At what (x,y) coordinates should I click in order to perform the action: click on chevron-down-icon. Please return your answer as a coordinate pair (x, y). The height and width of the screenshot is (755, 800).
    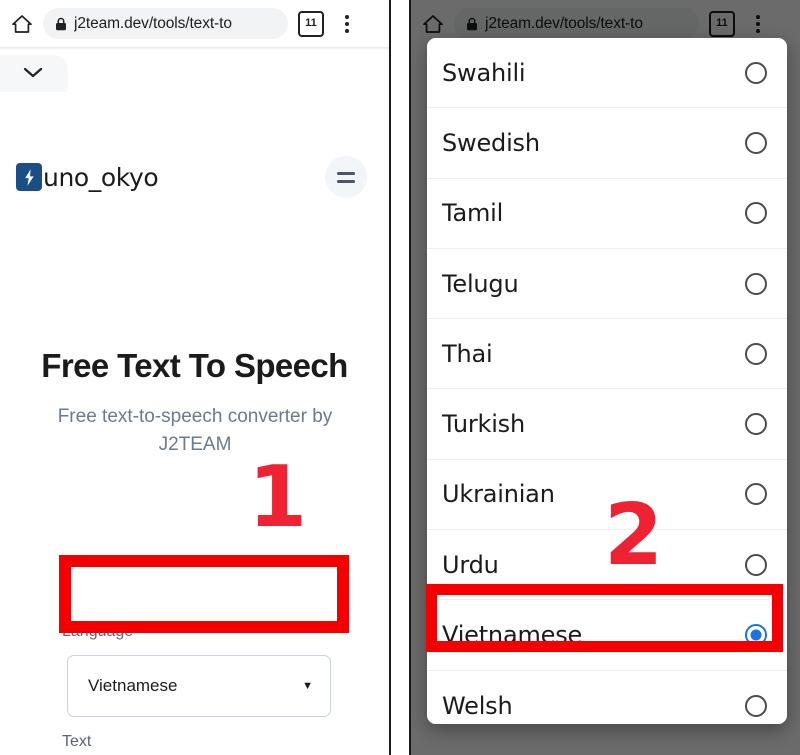
    Looking at the image, I should click on (33, 75).